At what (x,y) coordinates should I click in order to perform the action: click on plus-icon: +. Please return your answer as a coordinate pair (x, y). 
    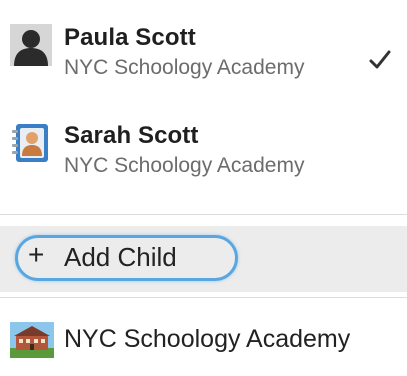
    Looking at the image, I should click on (36, 254).